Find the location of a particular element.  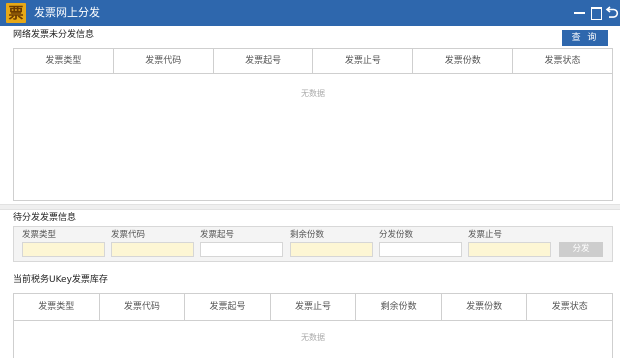

distribute-button: 分发 is located at coordinates (581, 249).